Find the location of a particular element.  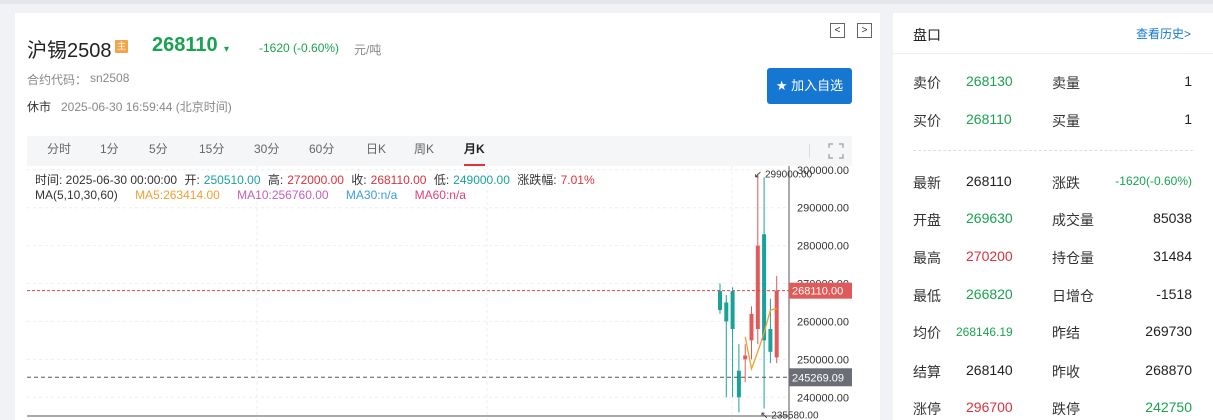

info-high-value: 272000.00 is located at coordinates (315, 180).